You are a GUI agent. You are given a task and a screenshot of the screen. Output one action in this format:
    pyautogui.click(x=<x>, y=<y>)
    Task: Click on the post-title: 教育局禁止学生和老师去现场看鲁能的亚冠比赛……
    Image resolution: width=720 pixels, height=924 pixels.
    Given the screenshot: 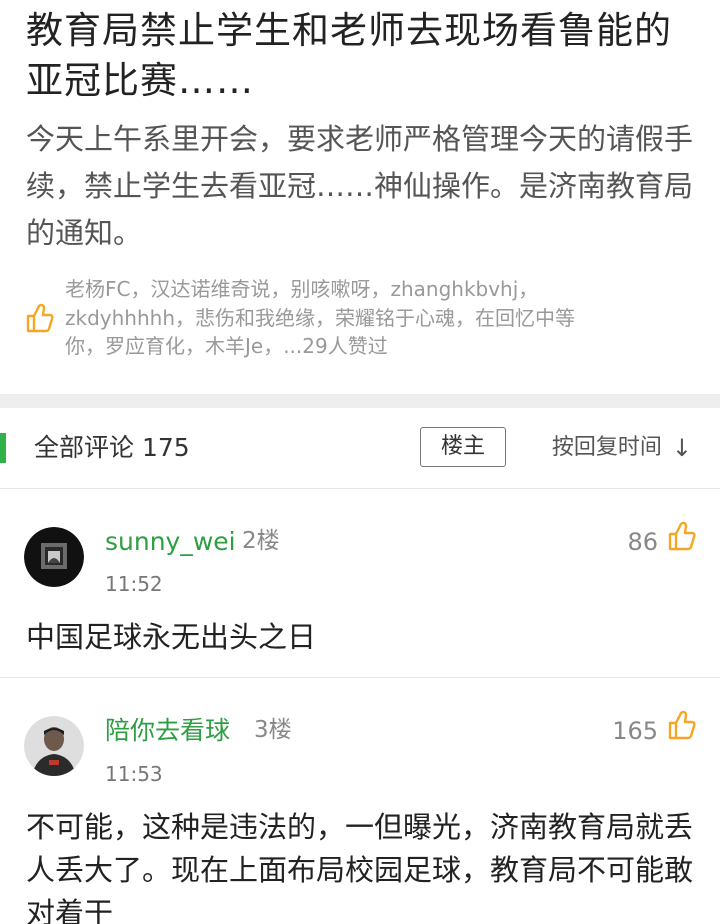 What is the action you would take?
    pyautogui.click(x=349, y=55)
    